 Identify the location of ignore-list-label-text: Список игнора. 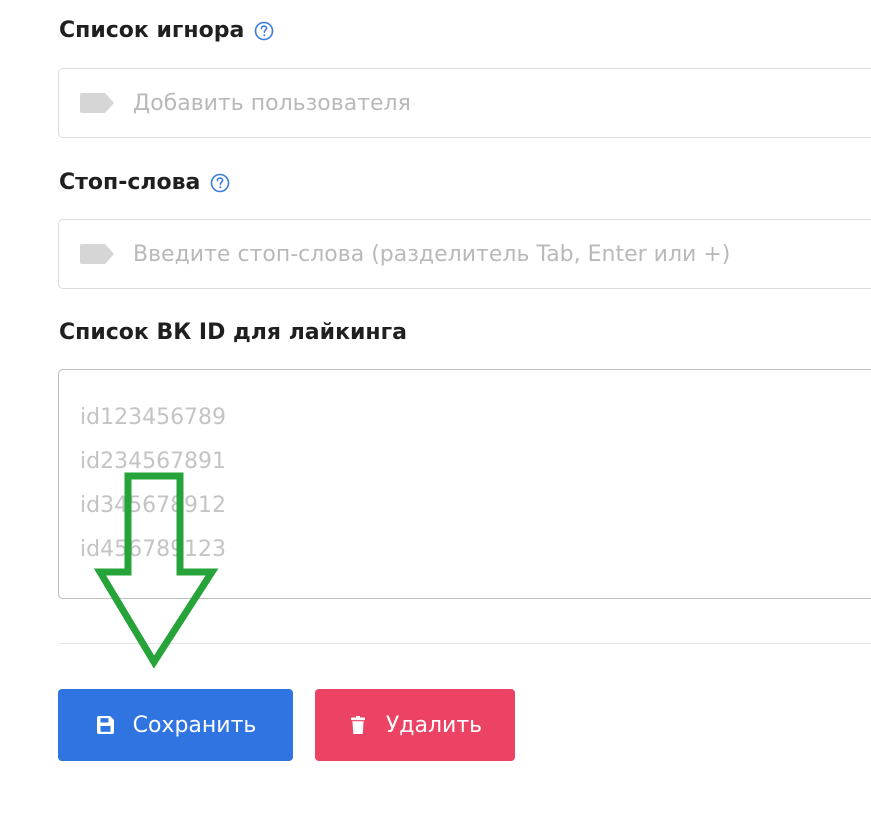
(152, 30).